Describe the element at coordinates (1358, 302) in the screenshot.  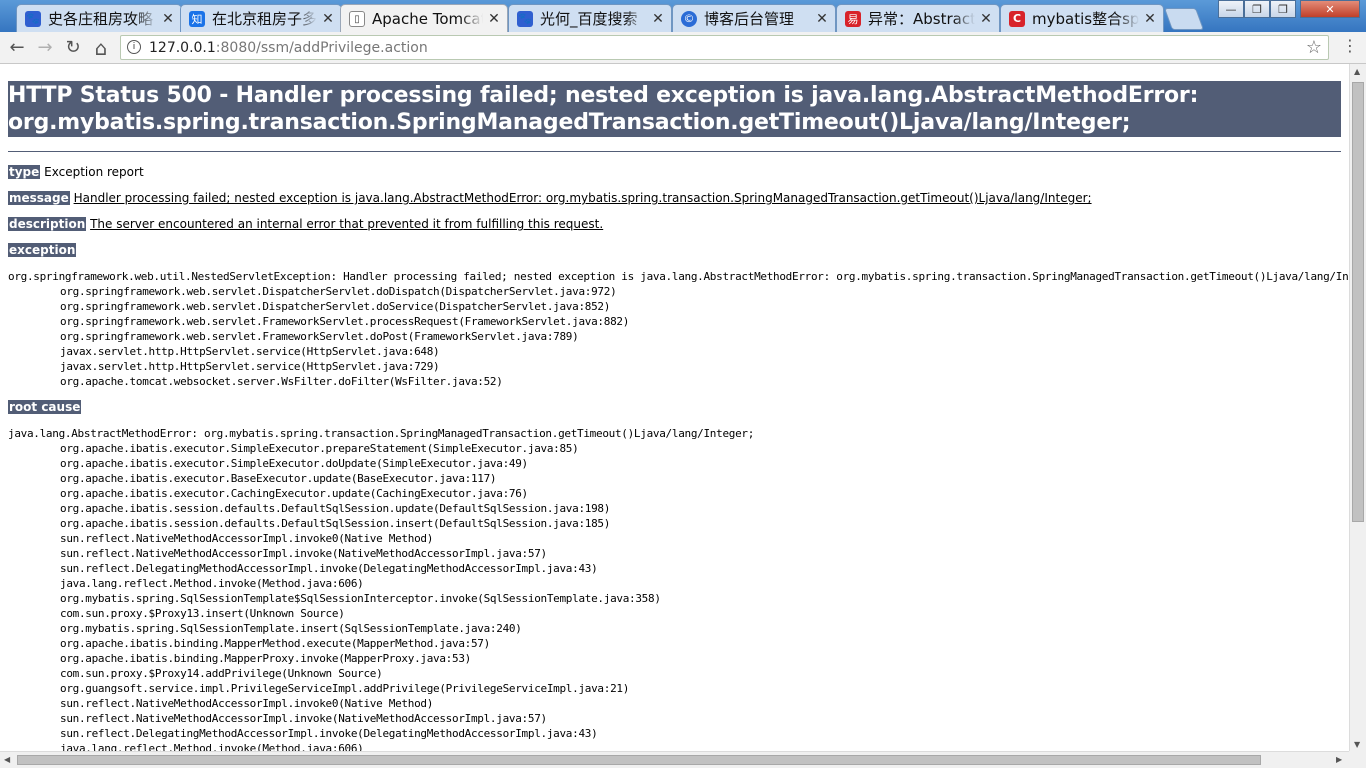
I see `vertical-scroll-thumb` at that location.